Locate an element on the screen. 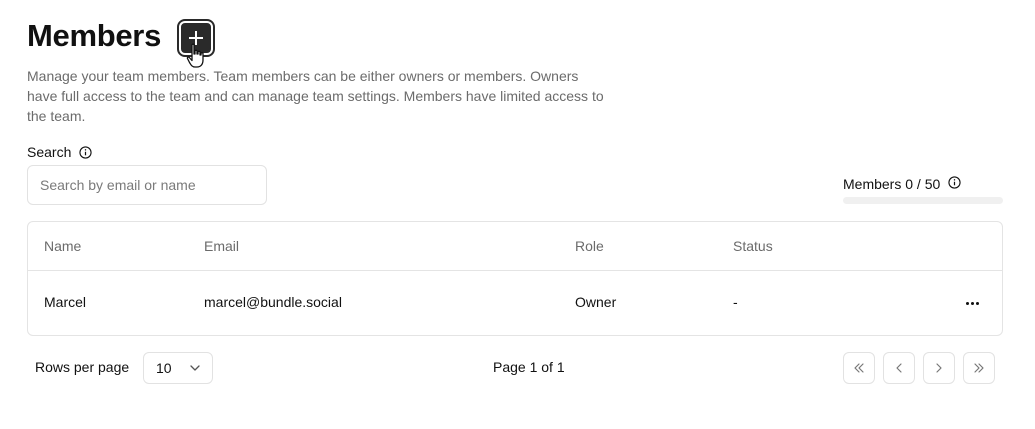 This screenshot has height=429, width=1035. cell-status: - is located at coordinates (735, 302).